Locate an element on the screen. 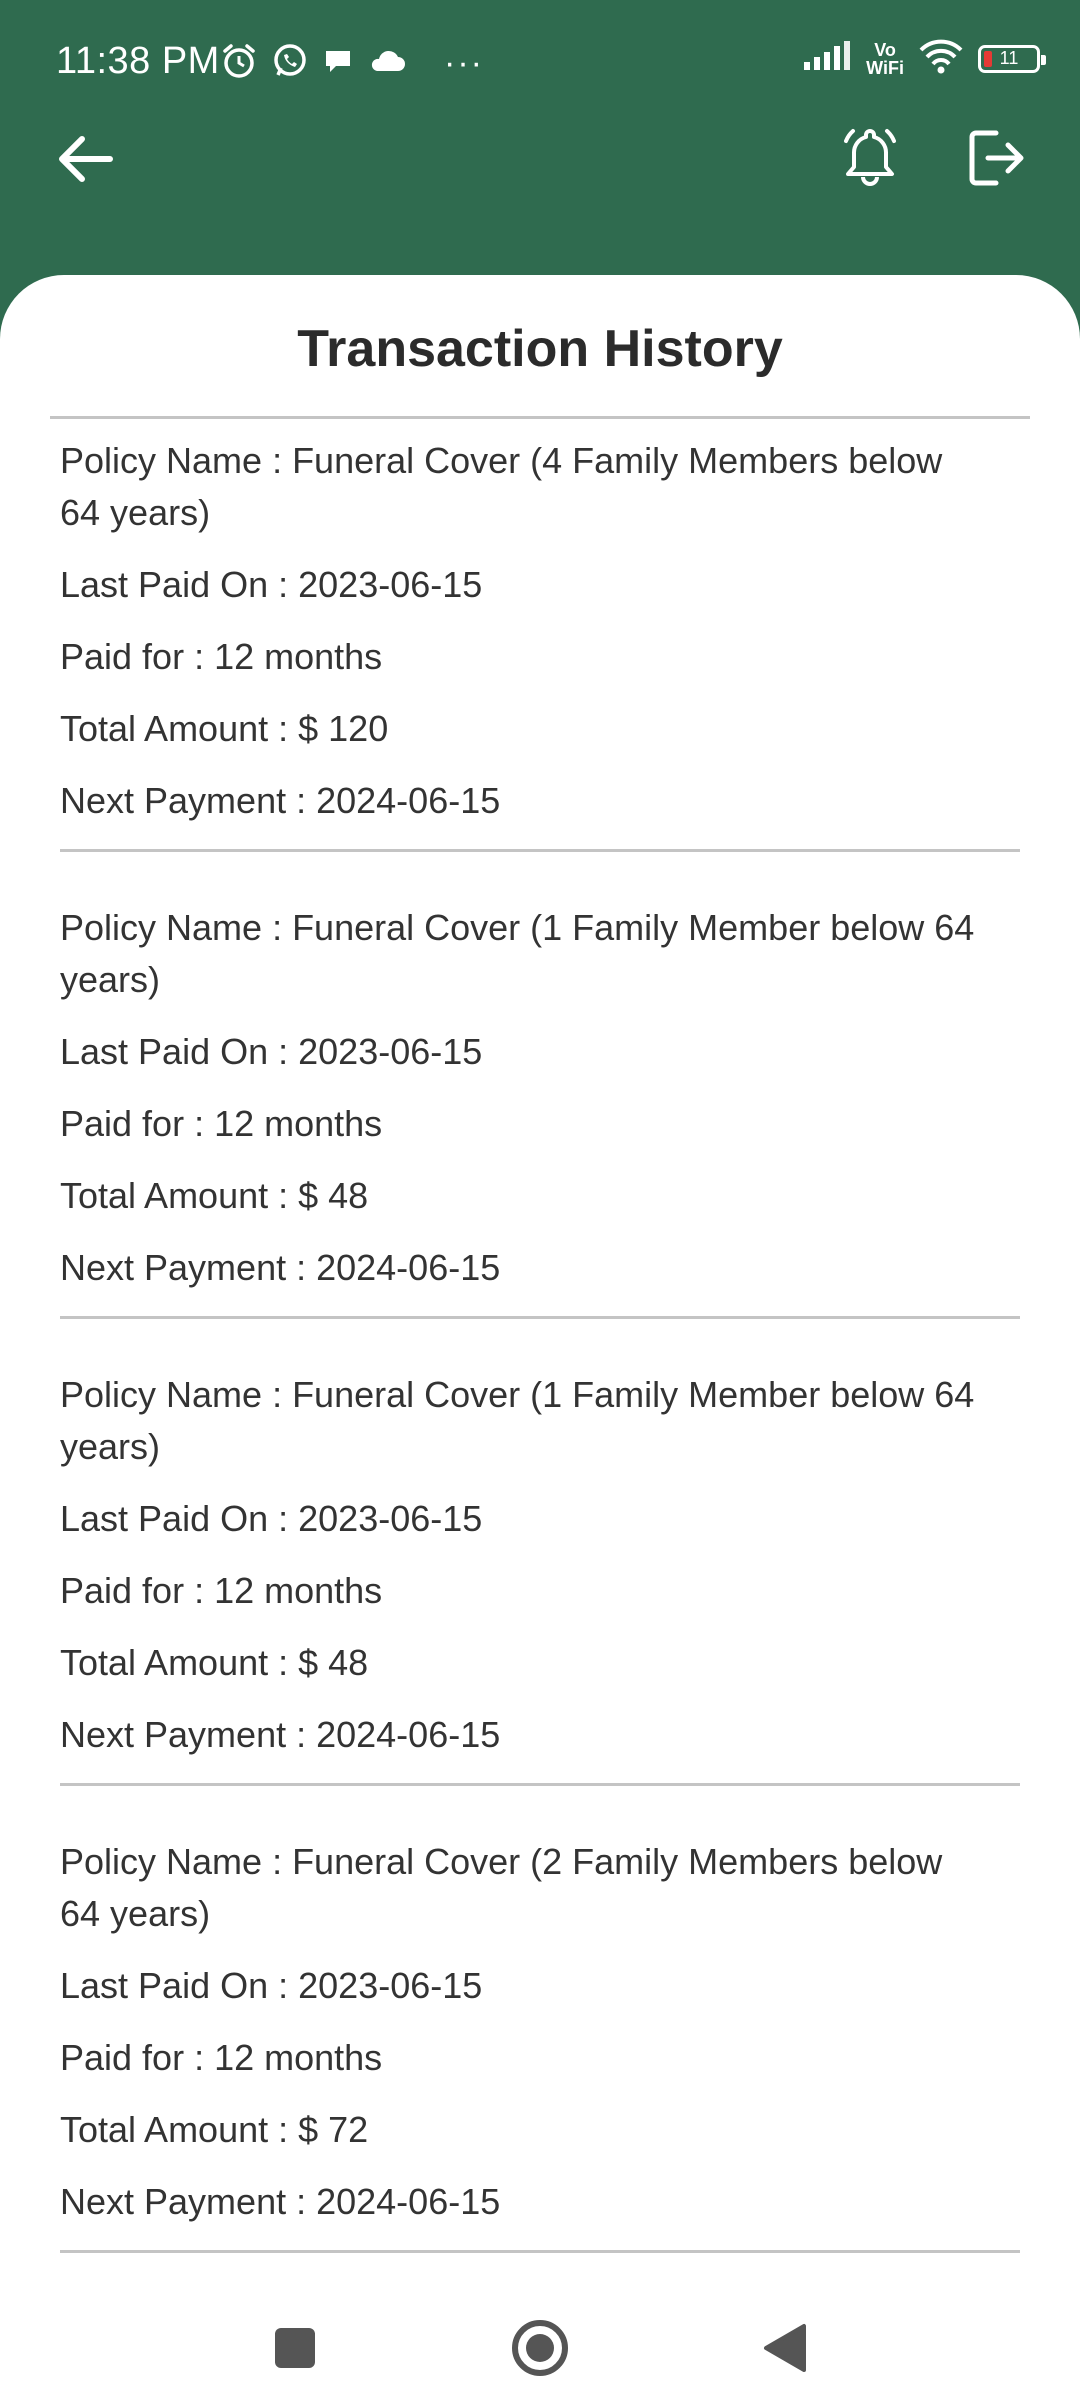  battery-level: 11 is located at coordinates (1009, 58).